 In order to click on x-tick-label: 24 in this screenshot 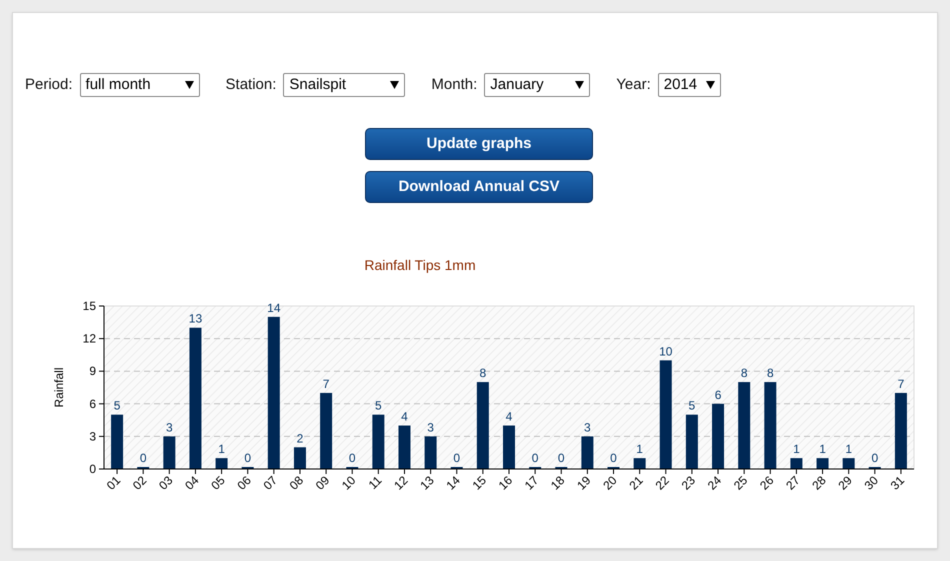, I will do `click(714, 483)`.